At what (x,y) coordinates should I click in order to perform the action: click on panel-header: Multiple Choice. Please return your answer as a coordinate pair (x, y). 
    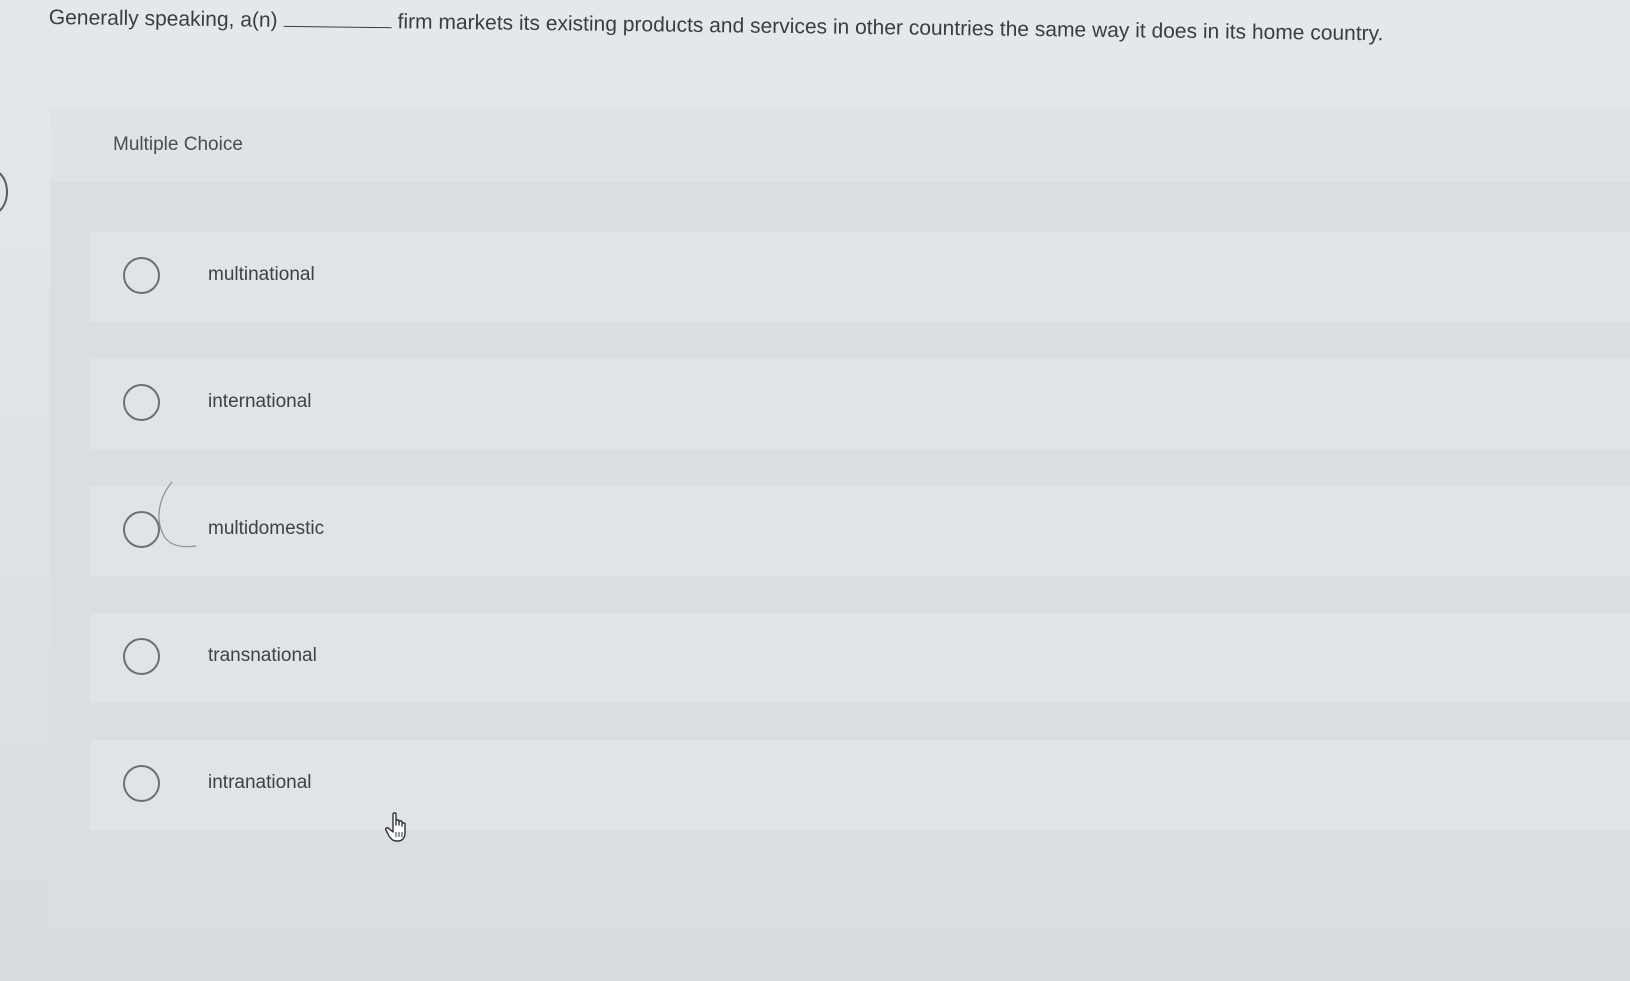
    Looking at the image, I should click on (840, 145).